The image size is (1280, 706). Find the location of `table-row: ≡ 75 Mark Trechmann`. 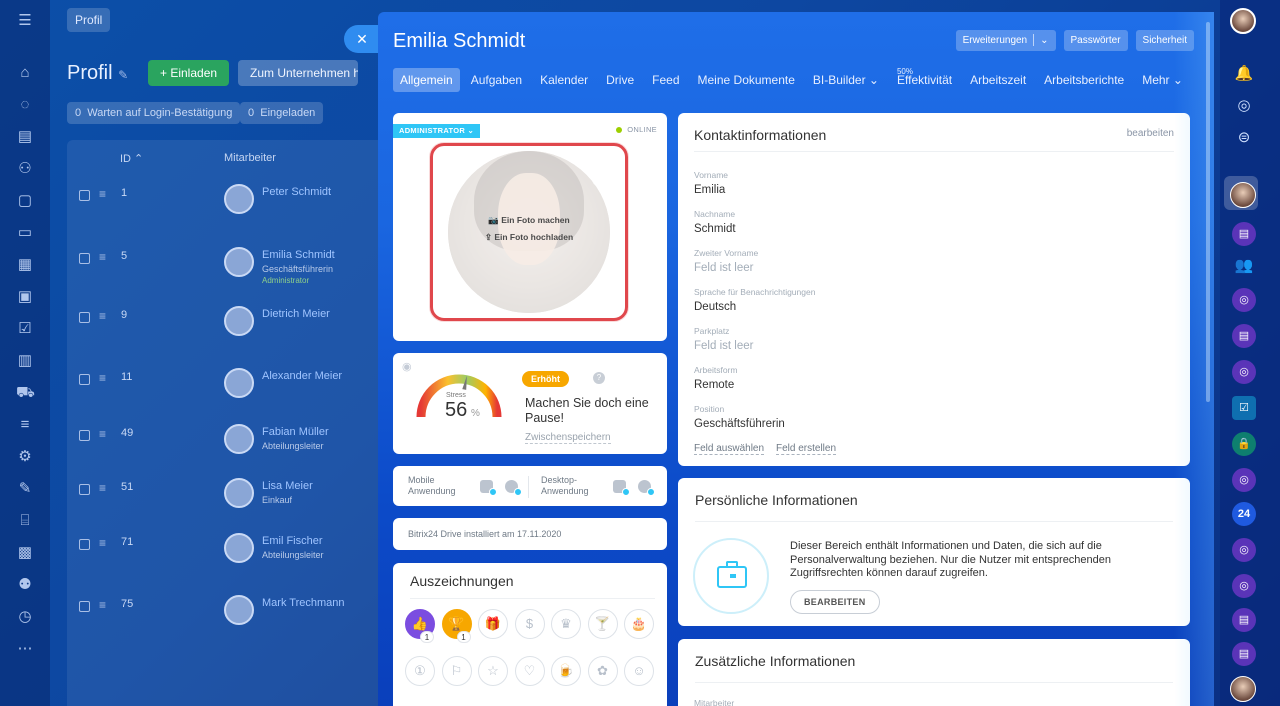

table-row: ≡ 75 Mark Trechmann is located at coordinates (227, 611).